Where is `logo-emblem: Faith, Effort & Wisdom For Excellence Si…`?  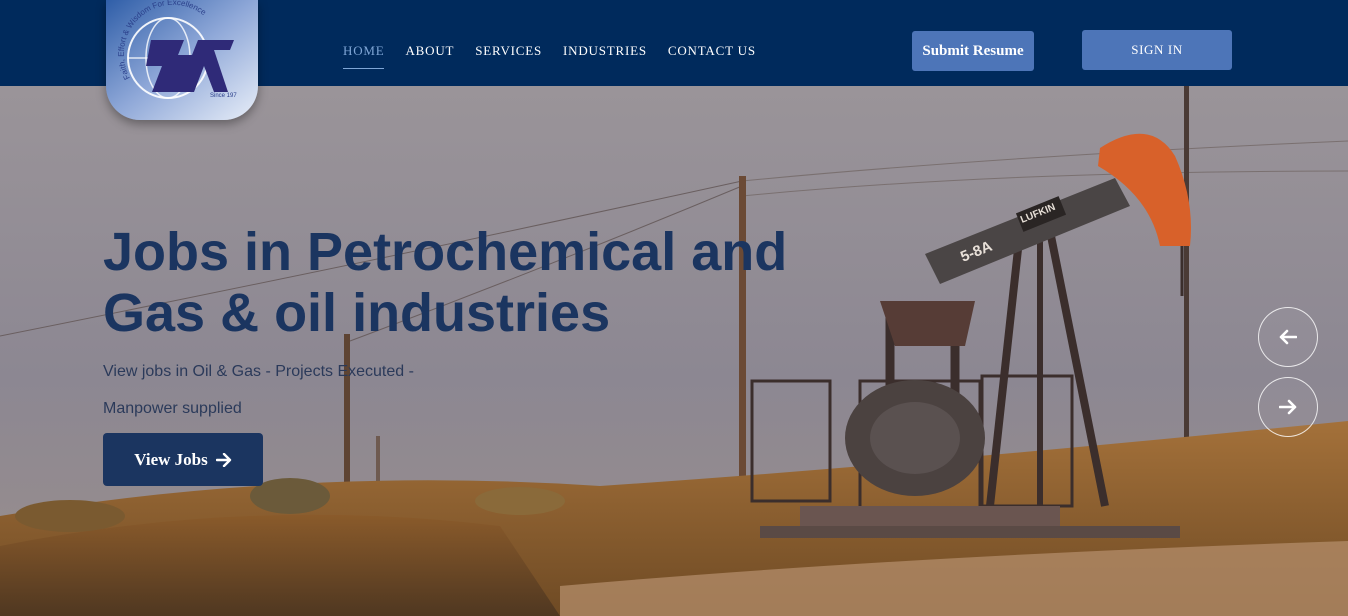 logo-emblem: Faith, Effort & Wisdom For Excellence Si… is located at coordinates (182, 60).